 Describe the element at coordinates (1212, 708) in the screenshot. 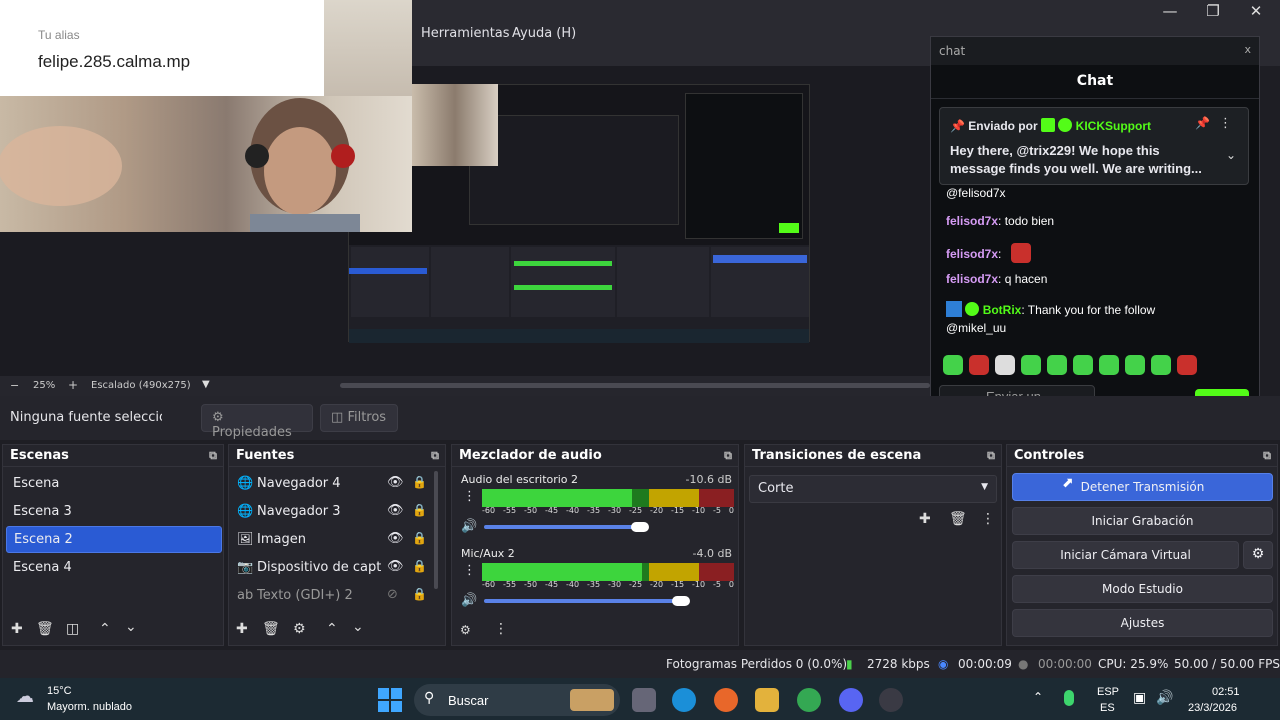

I see `clock-date: 23/3/2026` at that location.